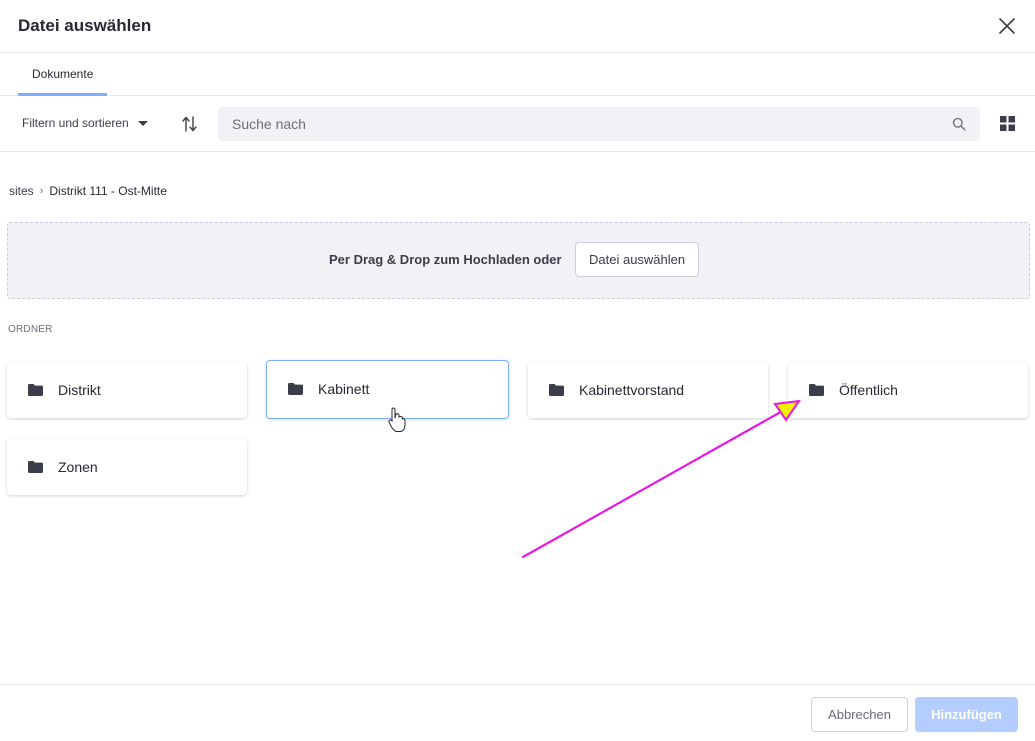 This screenshot has height=741, width=1035. What do you see at coordinates (78, 467) in the screenshot?
I see `folder-name: Zonen` at bounding box center [78, 467].